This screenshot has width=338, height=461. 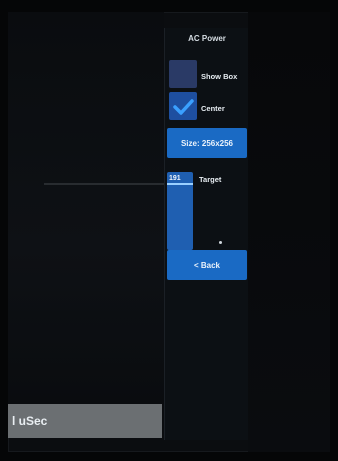 What do you see at coordinates (207, 265) in the screenshot?
I see `back-button: < Back` at bounding box center [207, 265].